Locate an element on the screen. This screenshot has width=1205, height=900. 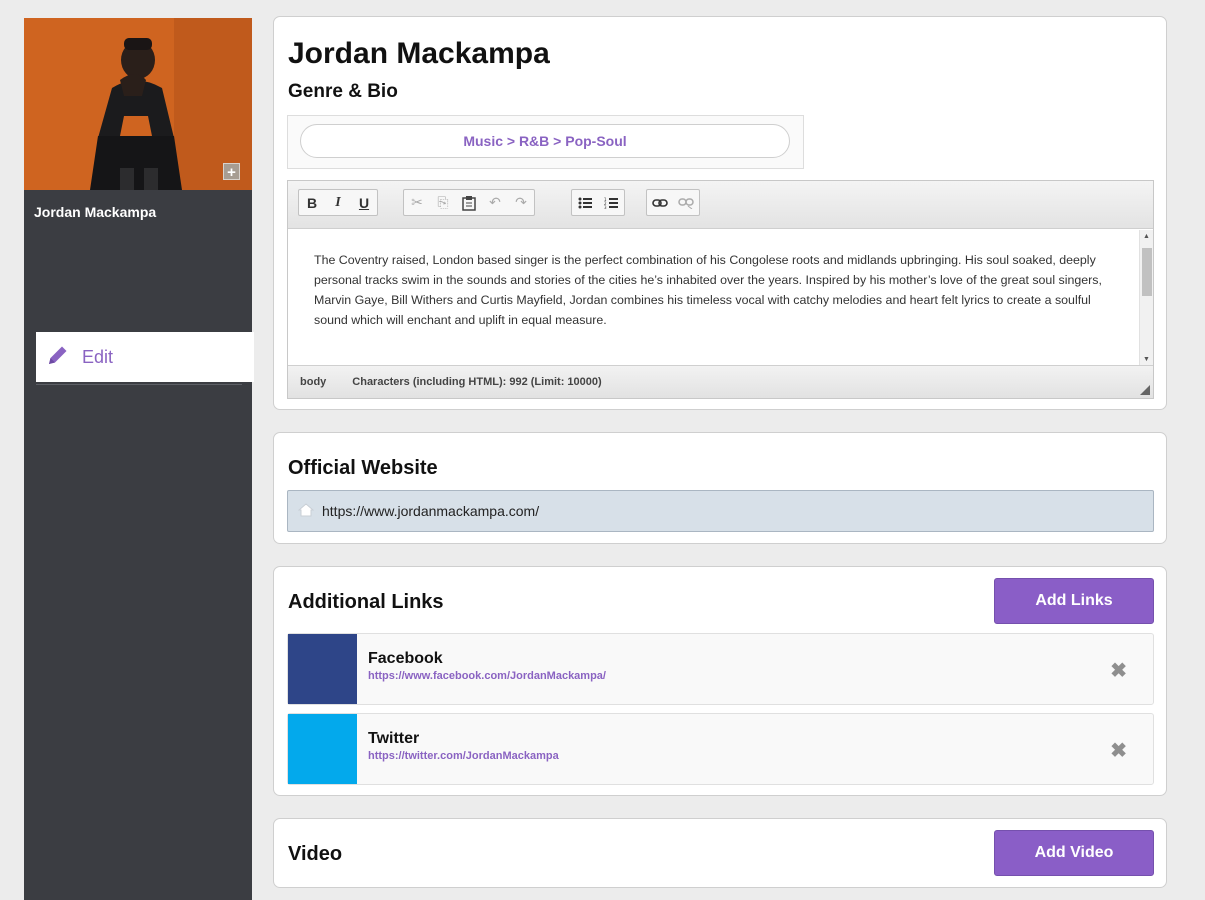
italic-button: I is located at coordinates (338, 202).